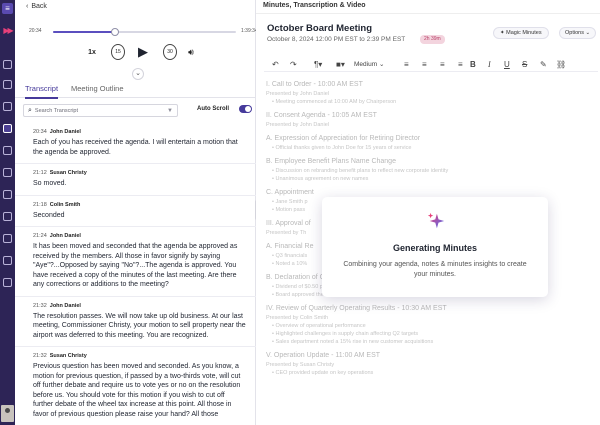 The width and height of the screenshot is (600, 425). Describe the element at coordinates (428, 7) in the screenshot. I see `window-titlebar: Minutes, Transcription & Video` at that location.